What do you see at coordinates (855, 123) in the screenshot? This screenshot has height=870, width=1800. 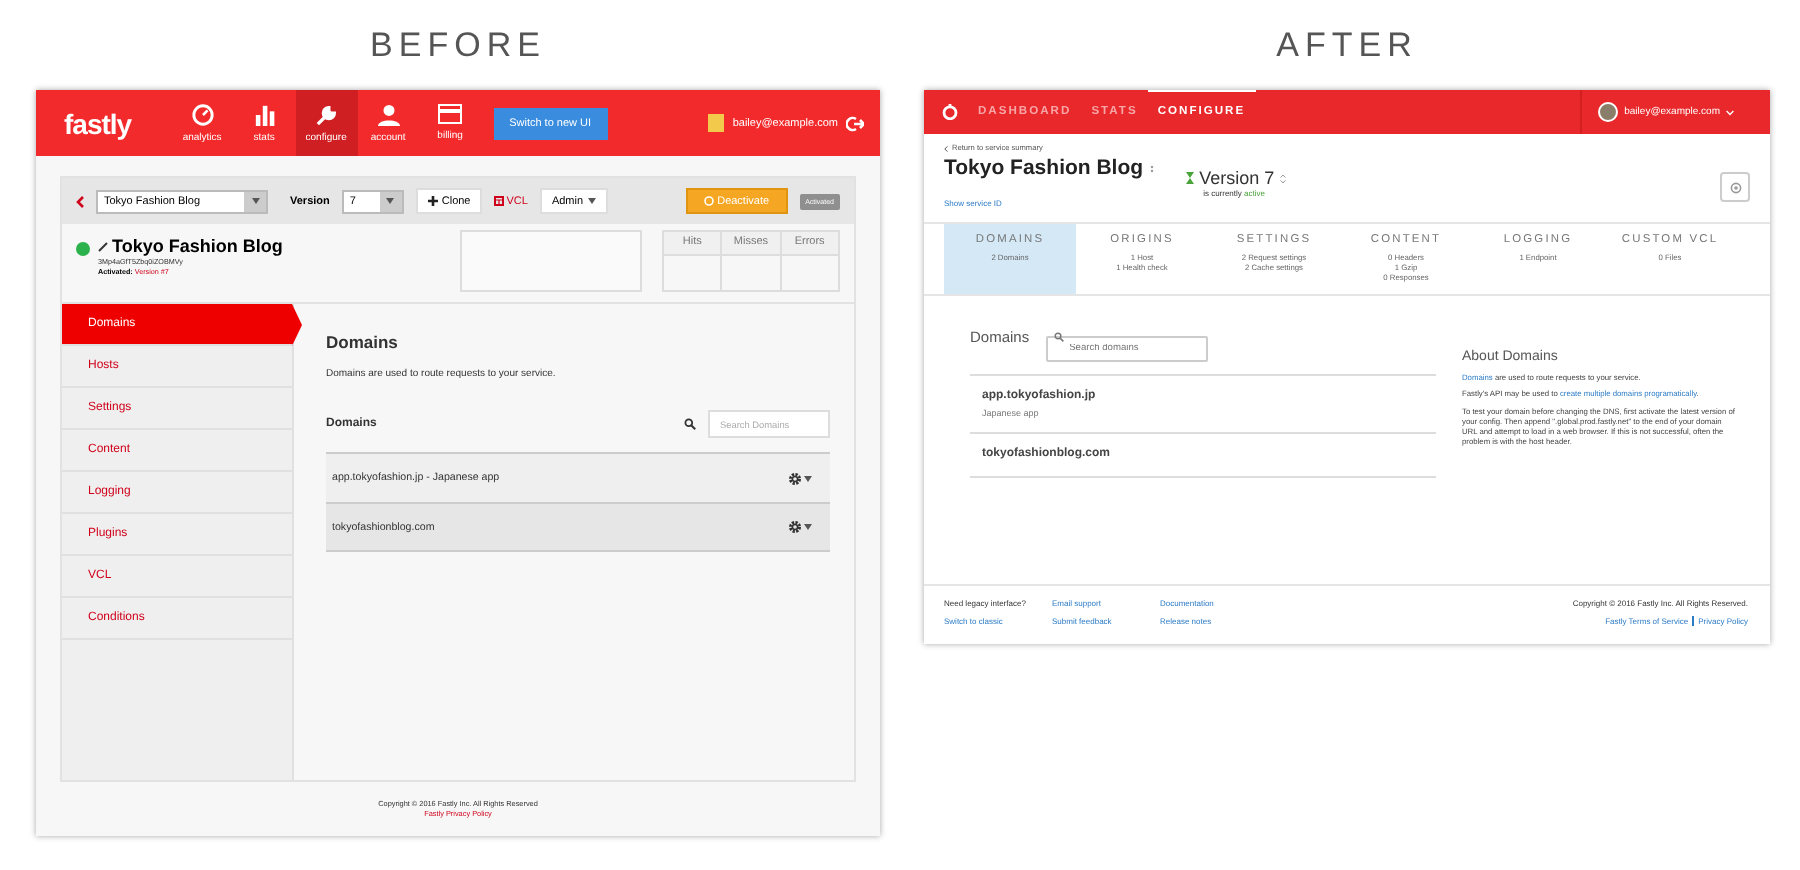 I see `logout-icon` at bounding box center [855, 123].